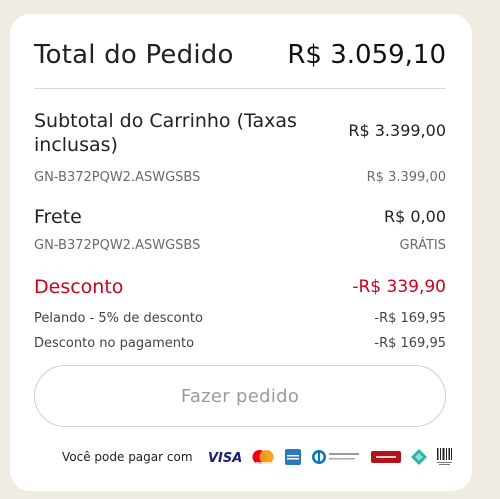 This screenshot has height=499, width=500. Describe the element at coordinates (127, 457) in the screenshot. I see `payment-label: Você pode pagar com` at that location.